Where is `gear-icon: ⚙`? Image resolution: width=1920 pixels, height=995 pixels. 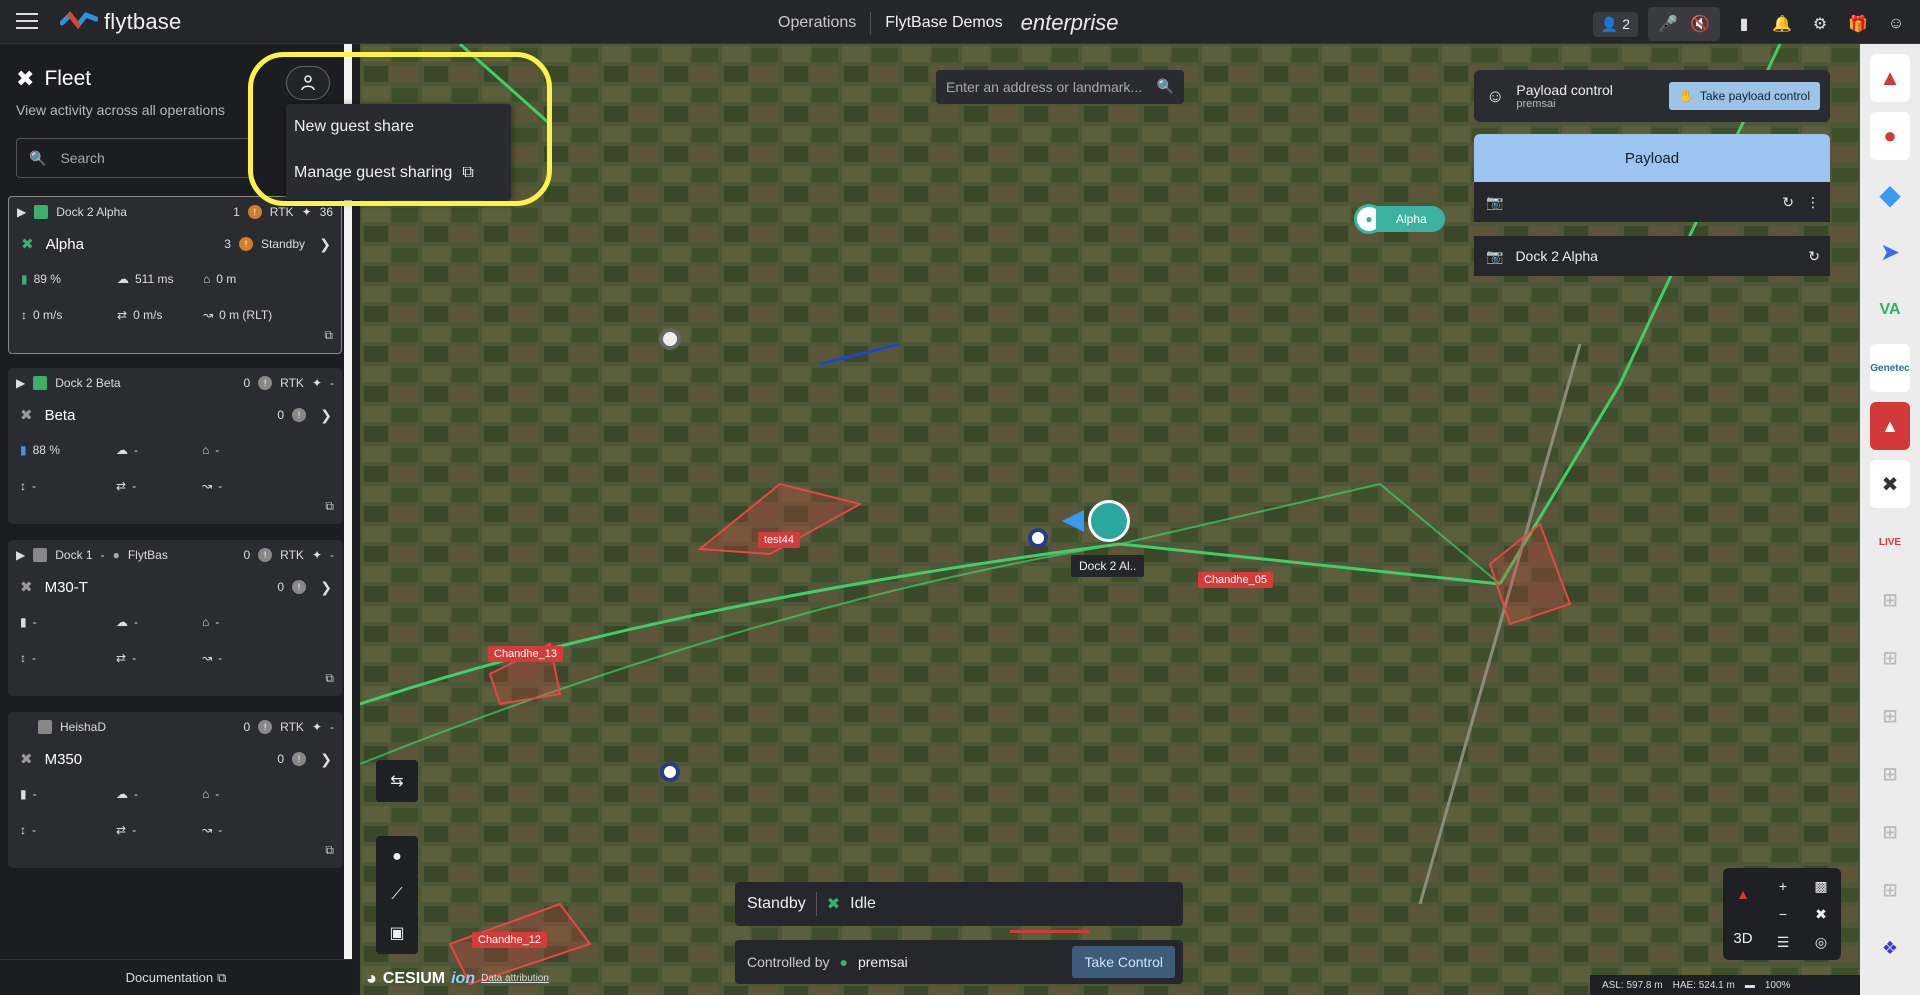
gear-icon: ⚙ is located at coordinates (1820, 24).